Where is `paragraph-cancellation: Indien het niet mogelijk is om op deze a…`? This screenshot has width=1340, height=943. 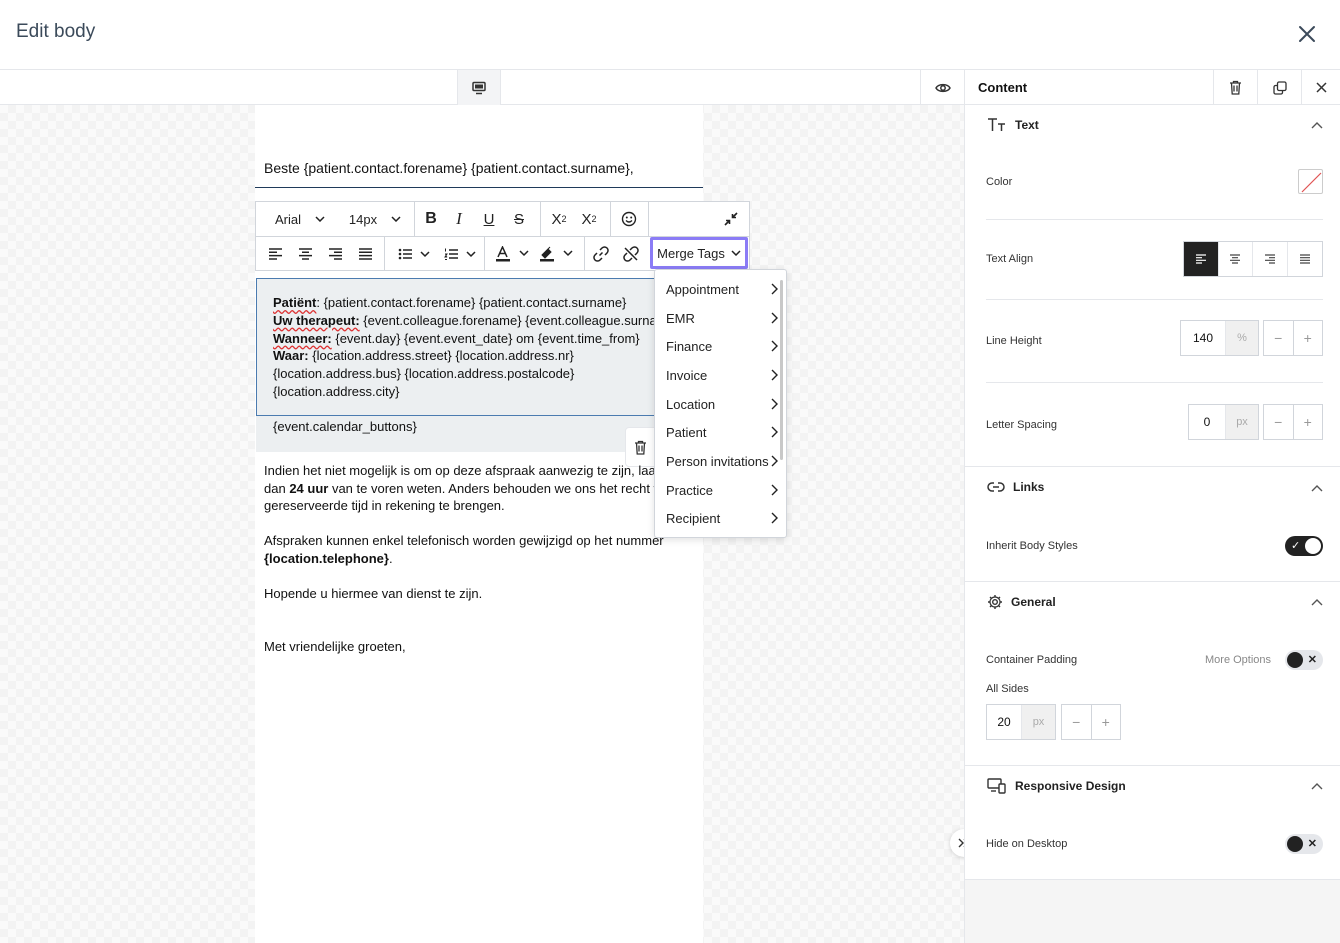
paragraph-cancellation: Indien het niet mogelijk is om op deze a… is located at coordinates (467, 488).